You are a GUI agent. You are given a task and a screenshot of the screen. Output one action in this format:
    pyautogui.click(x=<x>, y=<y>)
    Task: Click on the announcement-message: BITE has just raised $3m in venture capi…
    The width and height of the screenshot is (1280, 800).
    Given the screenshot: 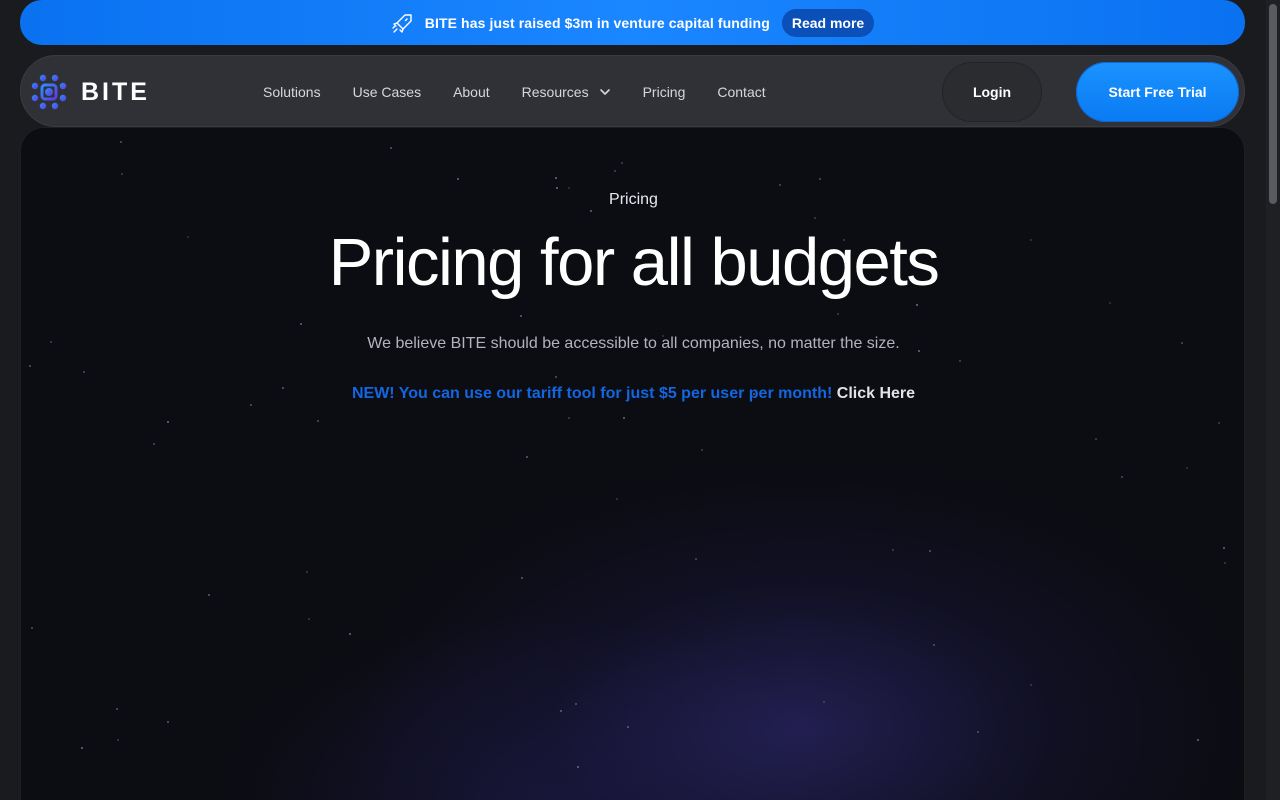 What is the action you would take?
    pyautogui.click(x=597, y=22)
    